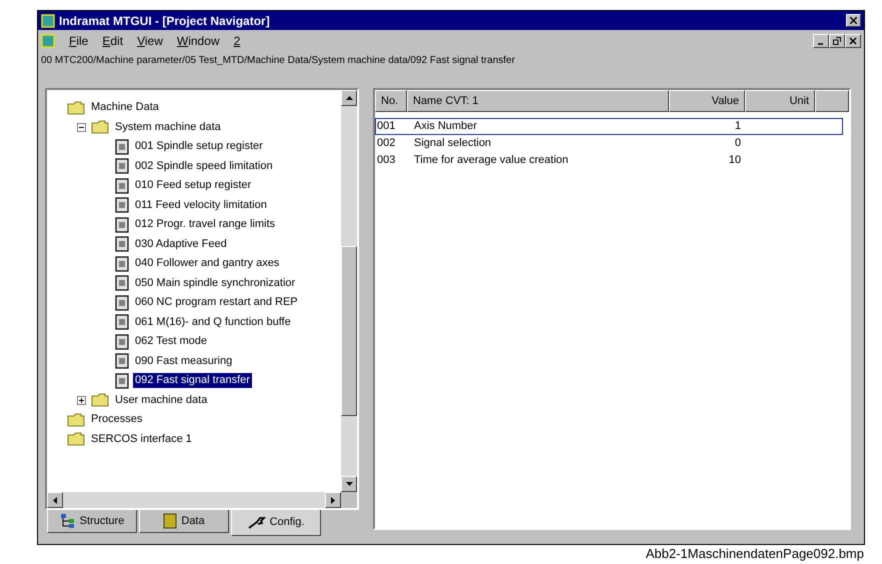 The width and height of the screenshot is (882, 564). I want to click on up-arrow-icon, so click(349, 98).